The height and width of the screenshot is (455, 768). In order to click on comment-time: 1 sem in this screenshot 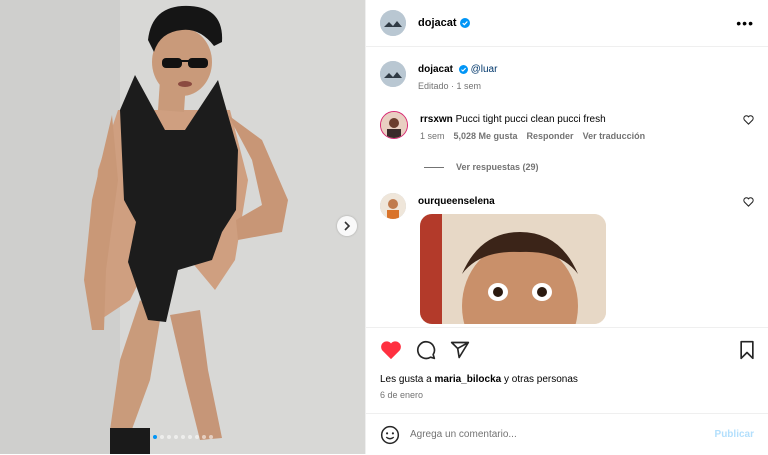, I will do `click(432, 136)`.